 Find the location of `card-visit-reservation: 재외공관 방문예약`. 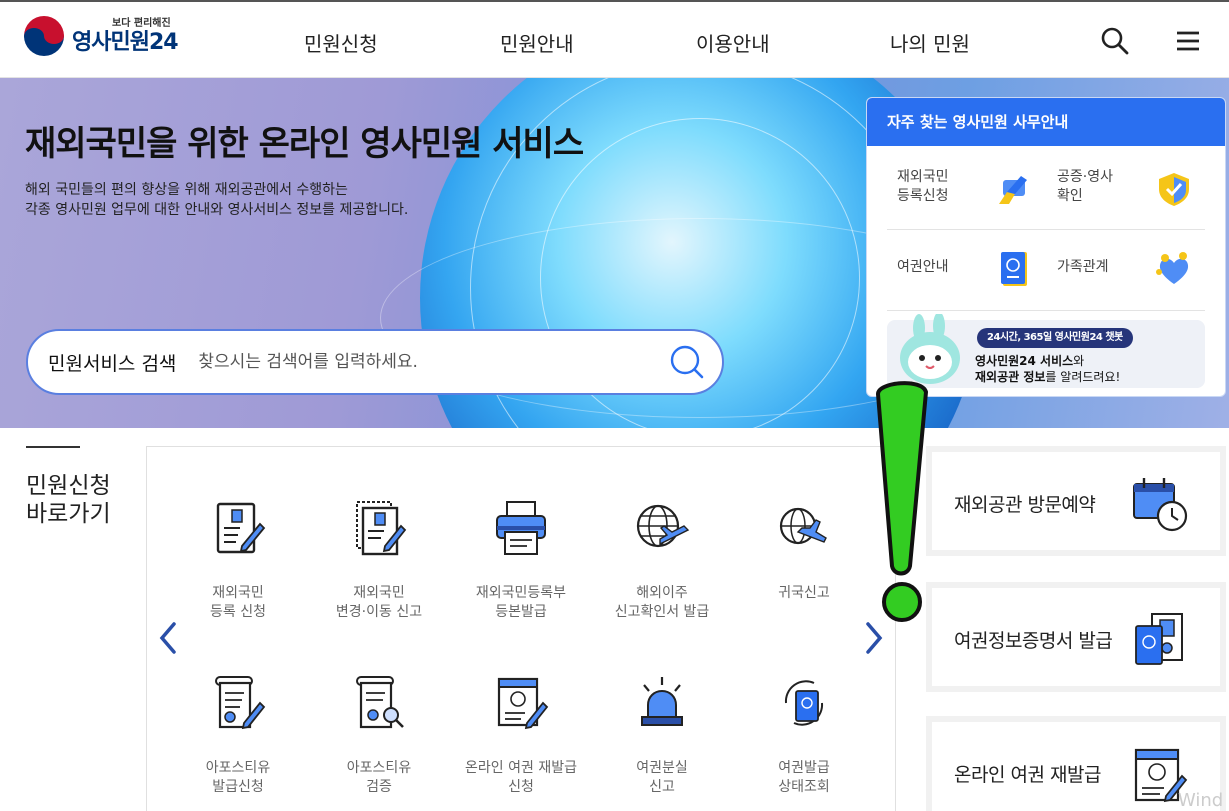

card-visit-reservation: 재외공관 방문예약 is located at coordinates (1076, 501).